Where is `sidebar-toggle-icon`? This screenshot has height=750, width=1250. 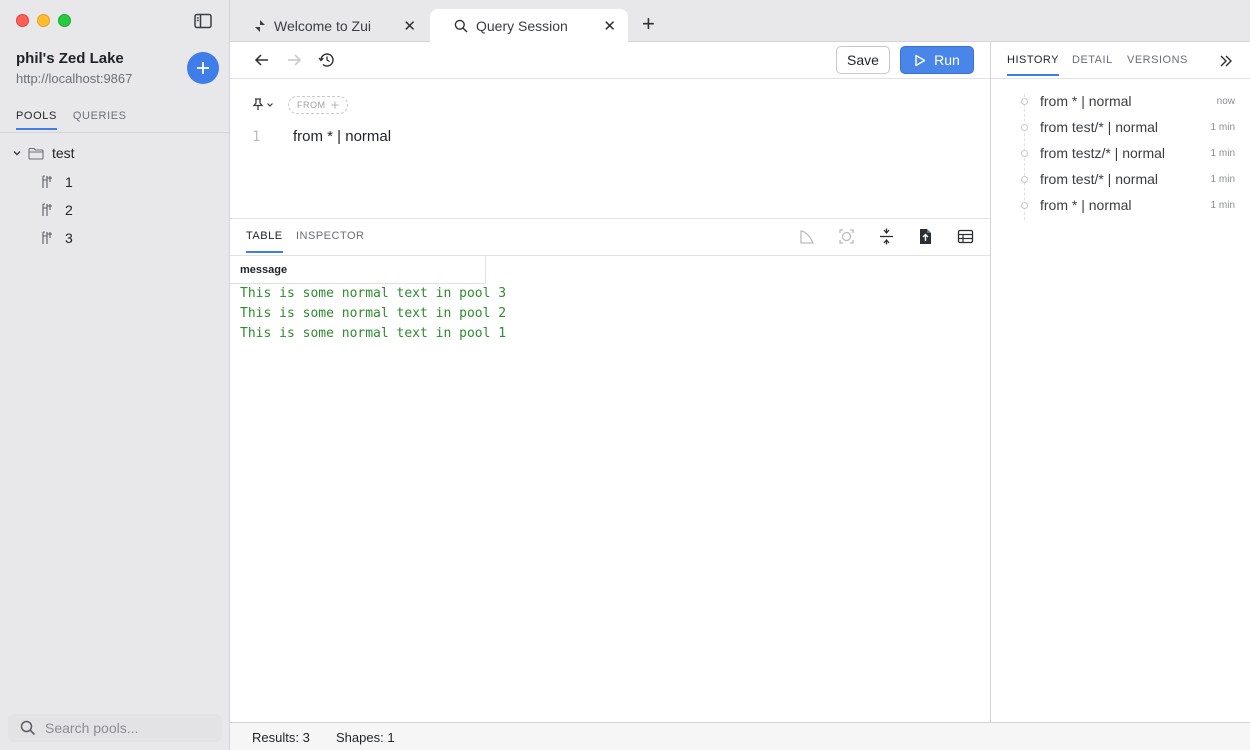
sidebar-toggle-icon is located at coordinates (203, 21).